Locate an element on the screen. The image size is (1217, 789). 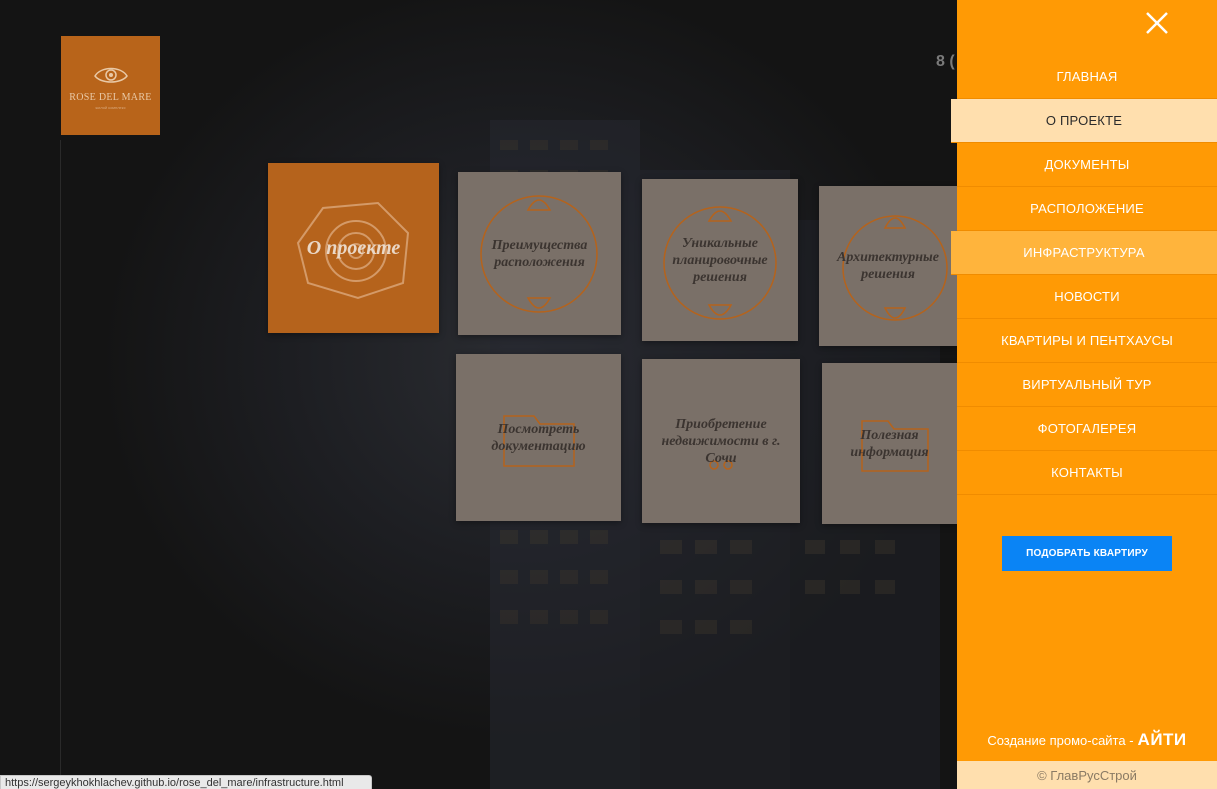
tile-label: Преимущества расположения is located at coordinates (539, 253).